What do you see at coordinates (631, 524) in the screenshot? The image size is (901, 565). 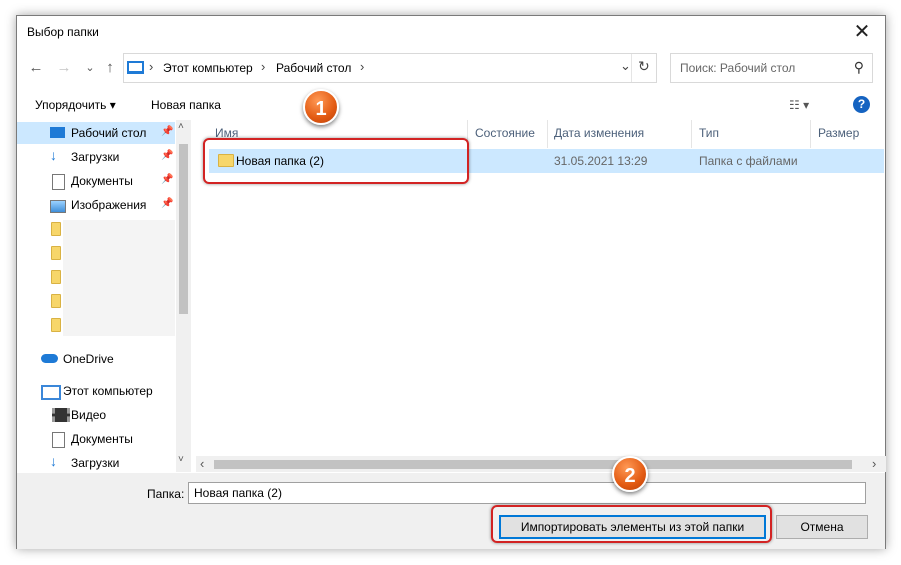 I see `highlight-box-import` at bounding box center [631, 524].